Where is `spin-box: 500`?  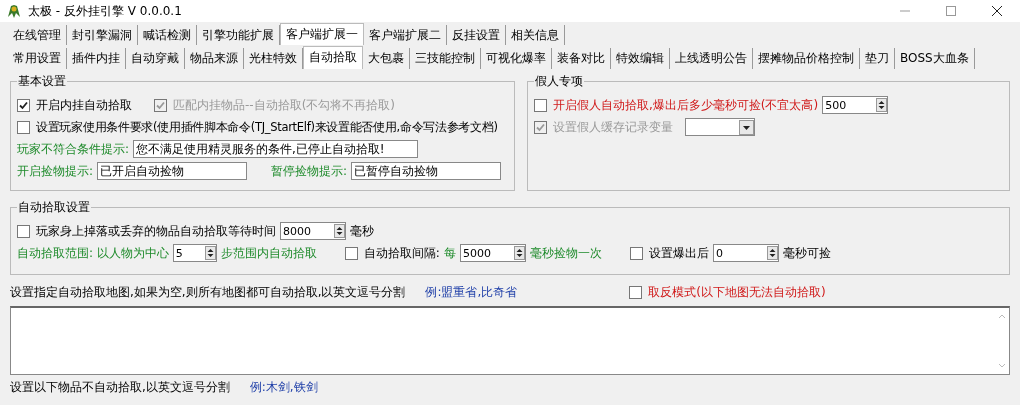
spin-box: 500 is located at coordinates (855, 105).